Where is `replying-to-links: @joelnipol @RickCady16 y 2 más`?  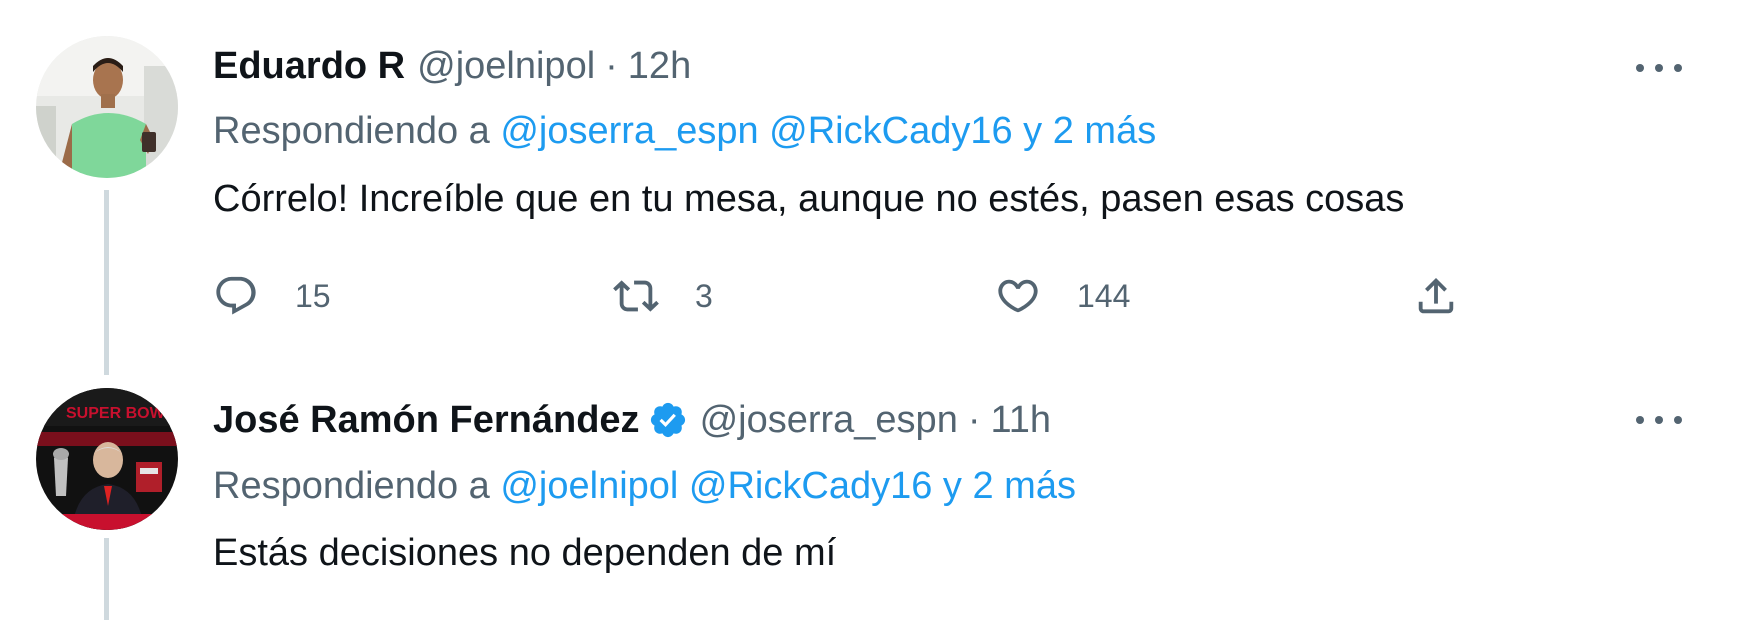
replying-to-links: @joelnipol @RickCady16 y 2 más is located at coordinates (788, 486).